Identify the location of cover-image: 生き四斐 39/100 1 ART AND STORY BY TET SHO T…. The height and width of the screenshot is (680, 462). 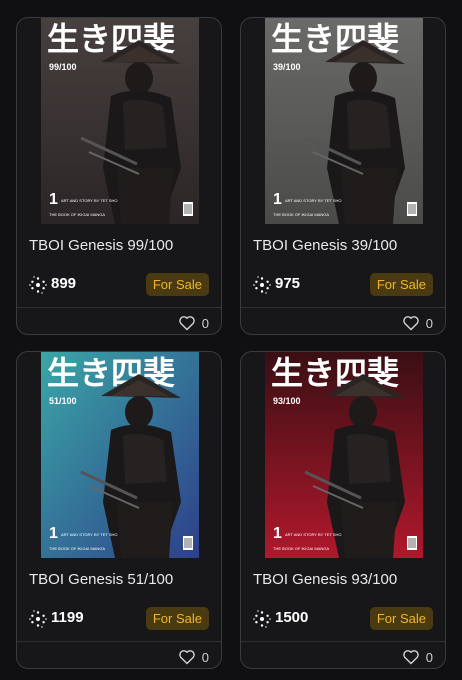
(344, 121).